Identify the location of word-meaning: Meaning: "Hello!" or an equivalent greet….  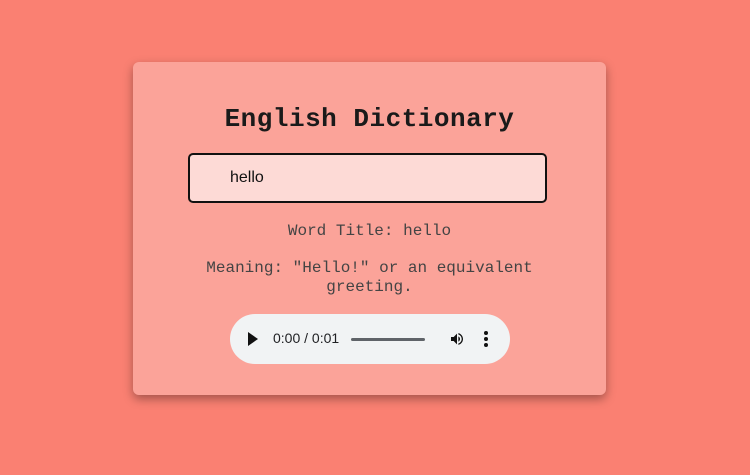
(369, 277).